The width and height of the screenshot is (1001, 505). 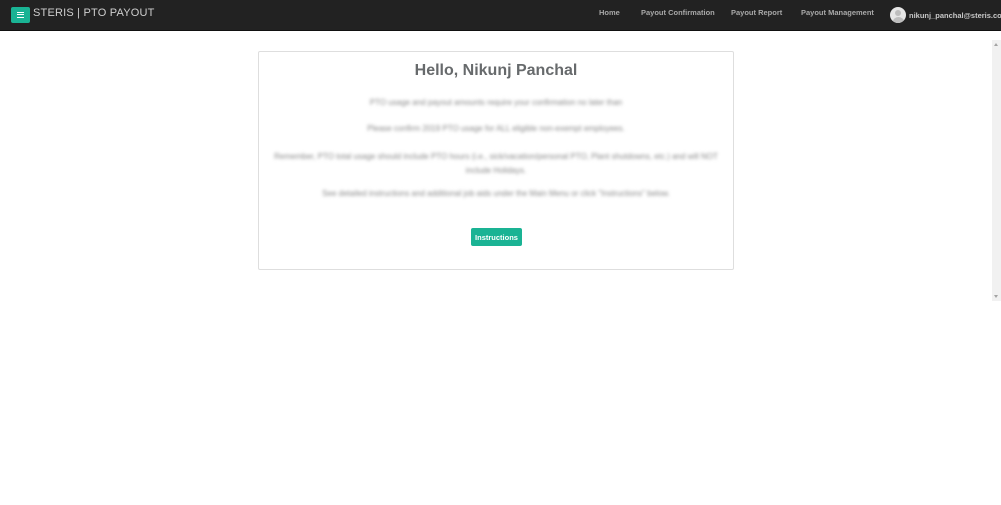 What do you see at coordinates (996, 44) in the screenshot?
I see `scroll-up-icon` at bounding box center [996, 44].